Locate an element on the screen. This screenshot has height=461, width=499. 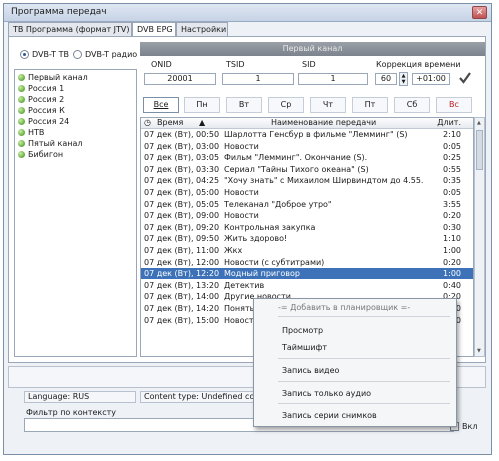
cell-time: 07 дек (Вт), 13:20 is located at coordinates (182, 285).